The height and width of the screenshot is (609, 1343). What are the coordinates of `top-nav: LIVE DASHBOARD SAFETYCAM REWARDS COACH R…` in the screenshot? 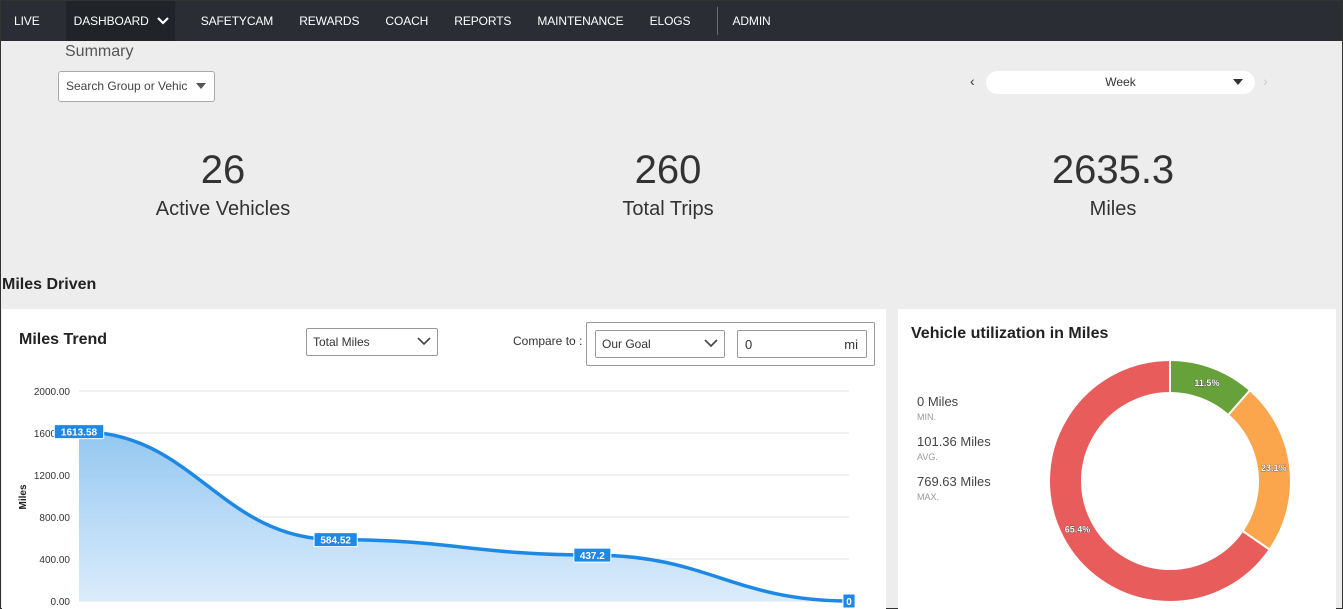 It's located at (671, 21).